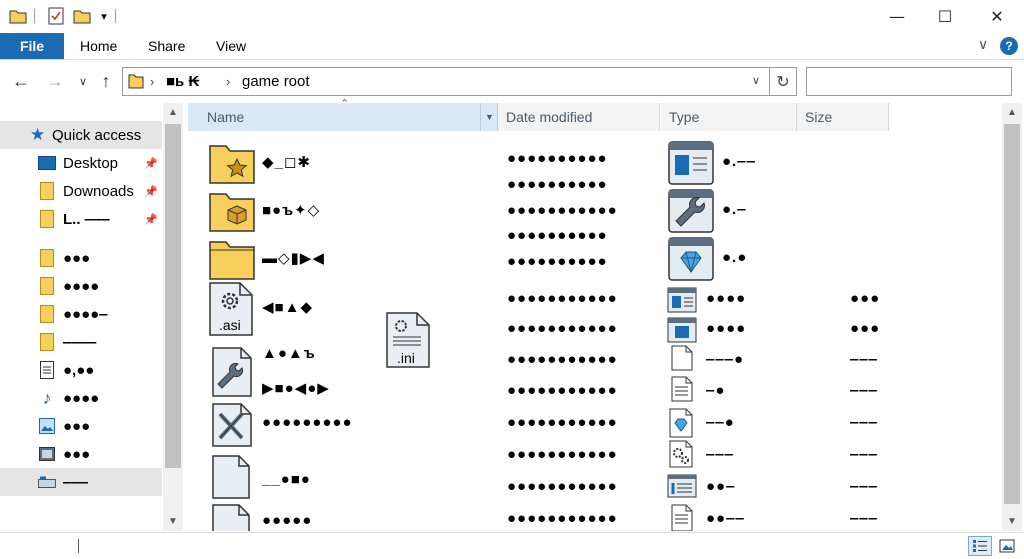  What do you see at coordinates (307, 422) in the screenshot?
I see `file-name: ●●●●●●●●●` at bounding box center [307, 422].